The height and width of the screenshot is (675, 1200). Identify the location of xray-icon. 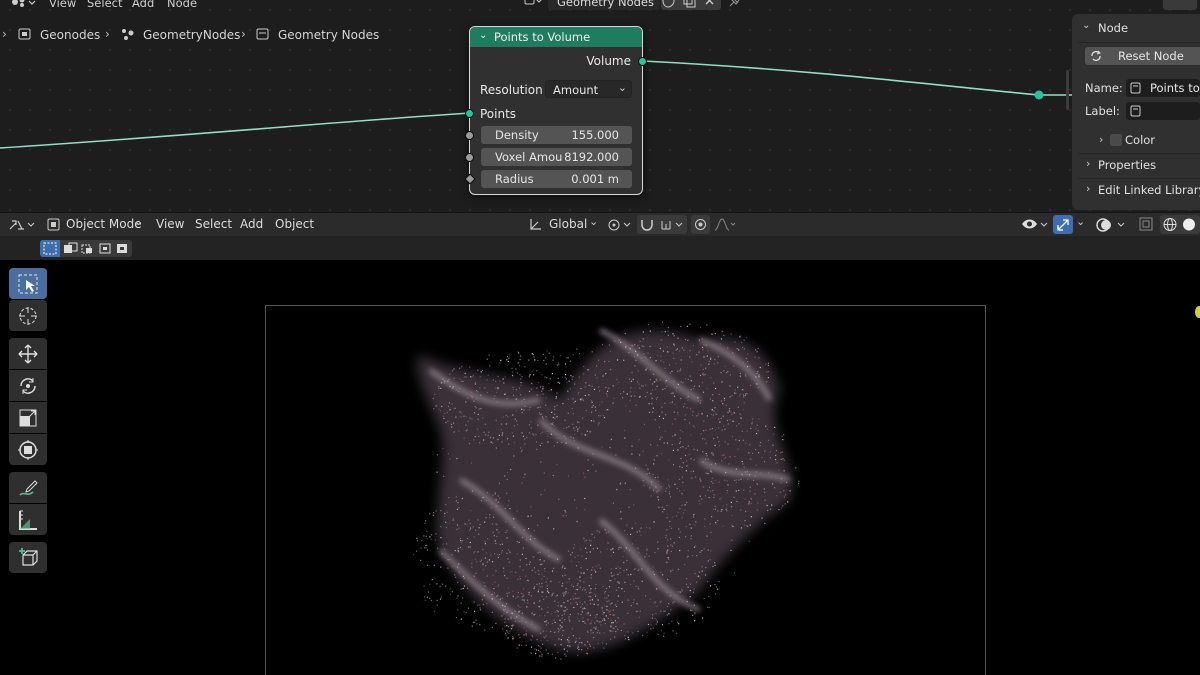
(1146, 224).